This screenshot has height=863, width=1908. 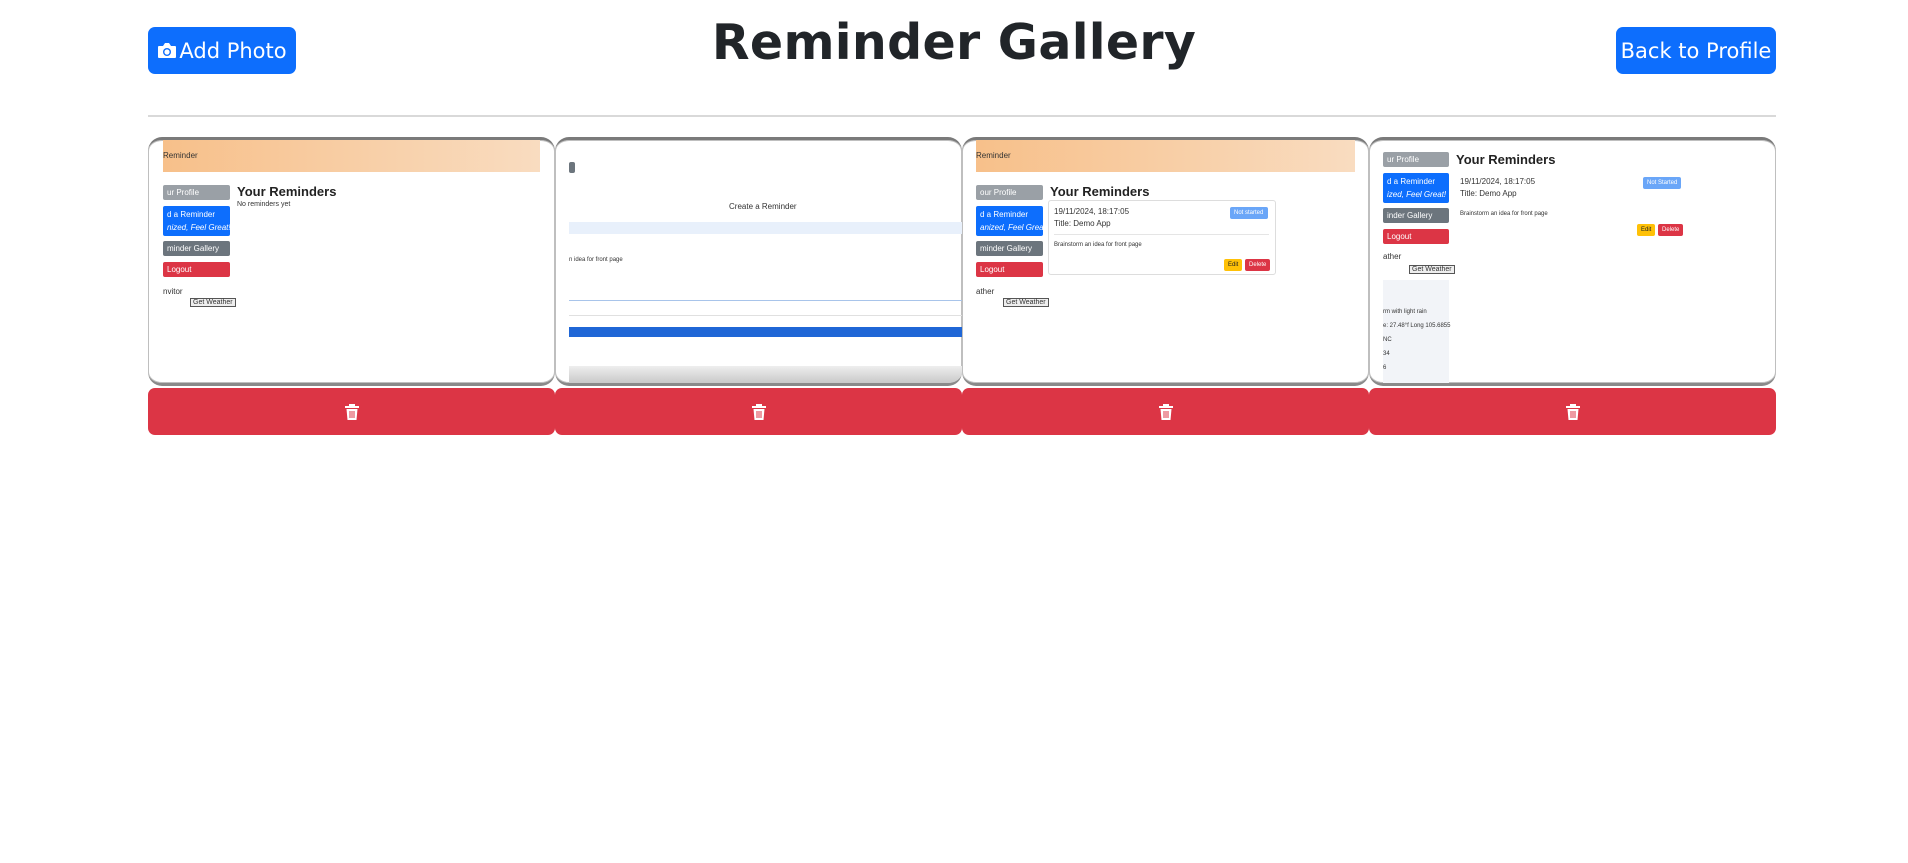 I want to click on screenshot-empty-text: No reminders yet, so click(x=264, y=204).